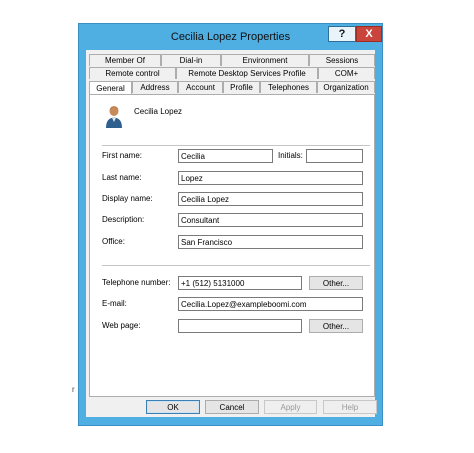 The image size is (474, 453). Describe the element at coordinates (232, 407) in the screenshot. I see `cancel-button: Cancel` at that location.